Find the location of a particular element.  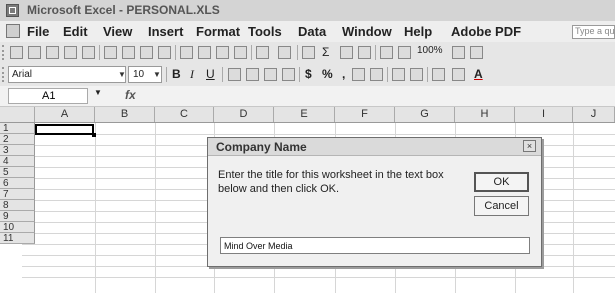

font-color-icon: A is located at coordinates (478, 74).